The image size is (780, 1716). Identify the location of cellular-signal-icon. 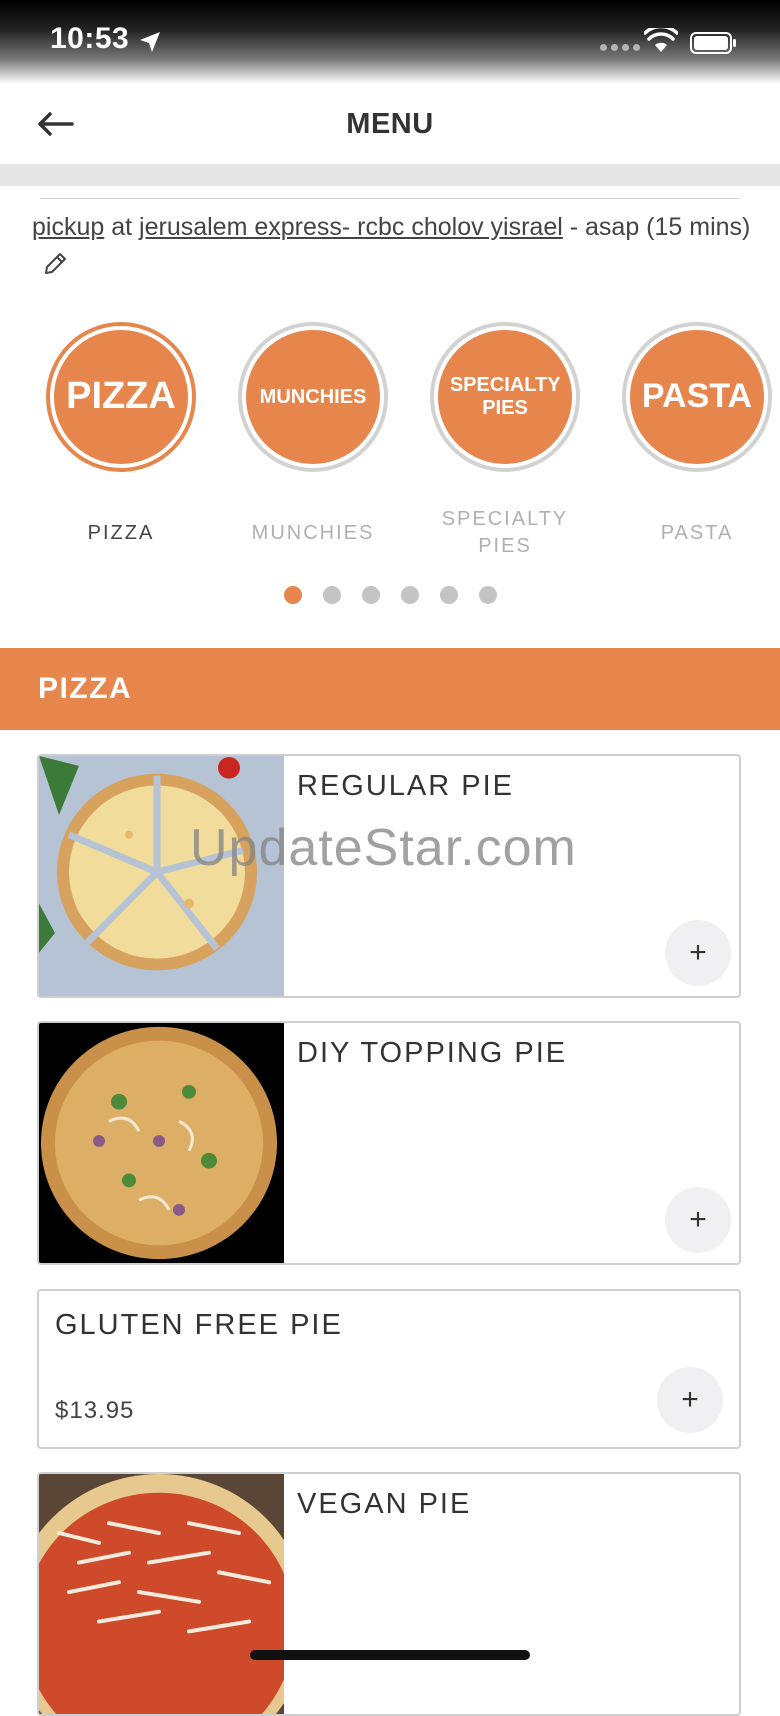
(620, 47).